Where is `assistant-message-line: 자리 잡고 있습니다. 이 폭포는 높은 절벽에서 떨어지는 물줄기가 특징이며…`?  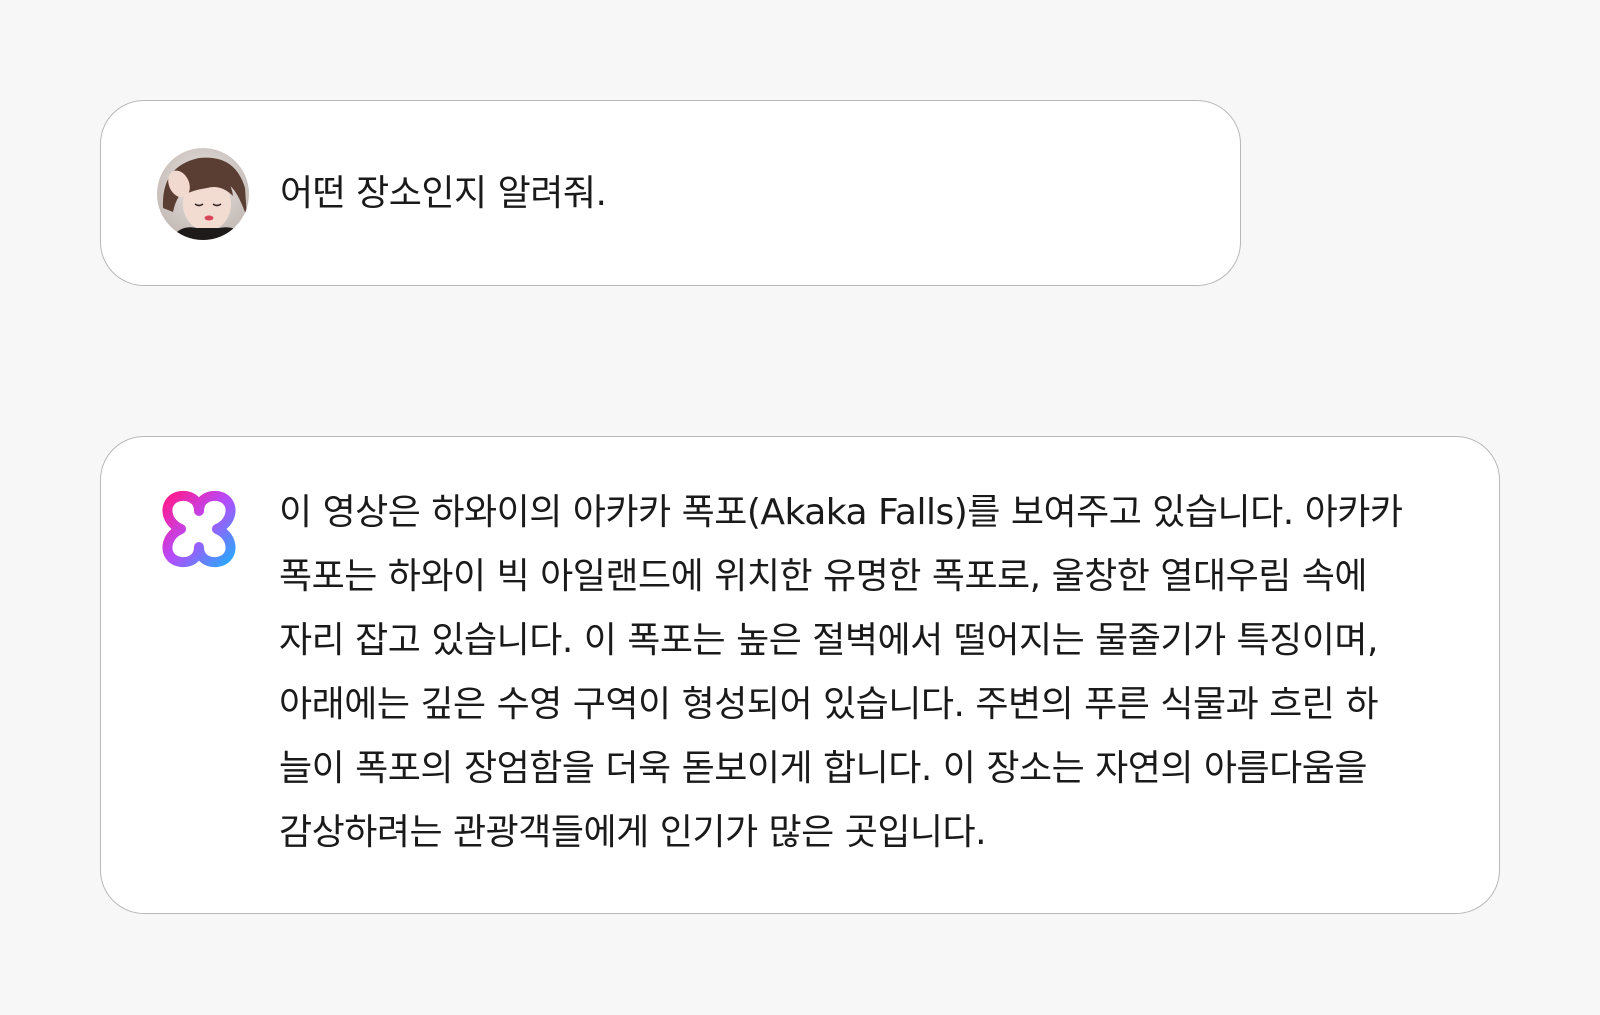 assistant-message-line: 자리 잡고 있습니다. 이 폭포는 높은 절벽에서 떨어지는 물줄기가 특징이며… is located at coordinates (828, 640).